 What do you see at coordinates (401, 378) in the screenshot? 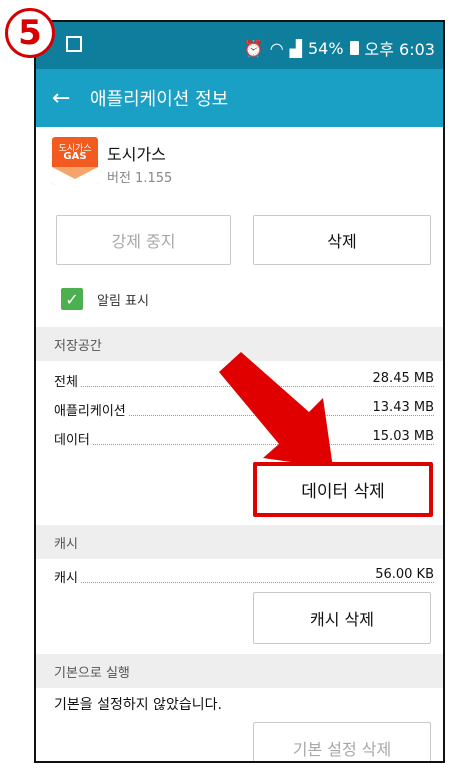
I see `storage-value: 28.45 MB` at bounding box center [401, 378].